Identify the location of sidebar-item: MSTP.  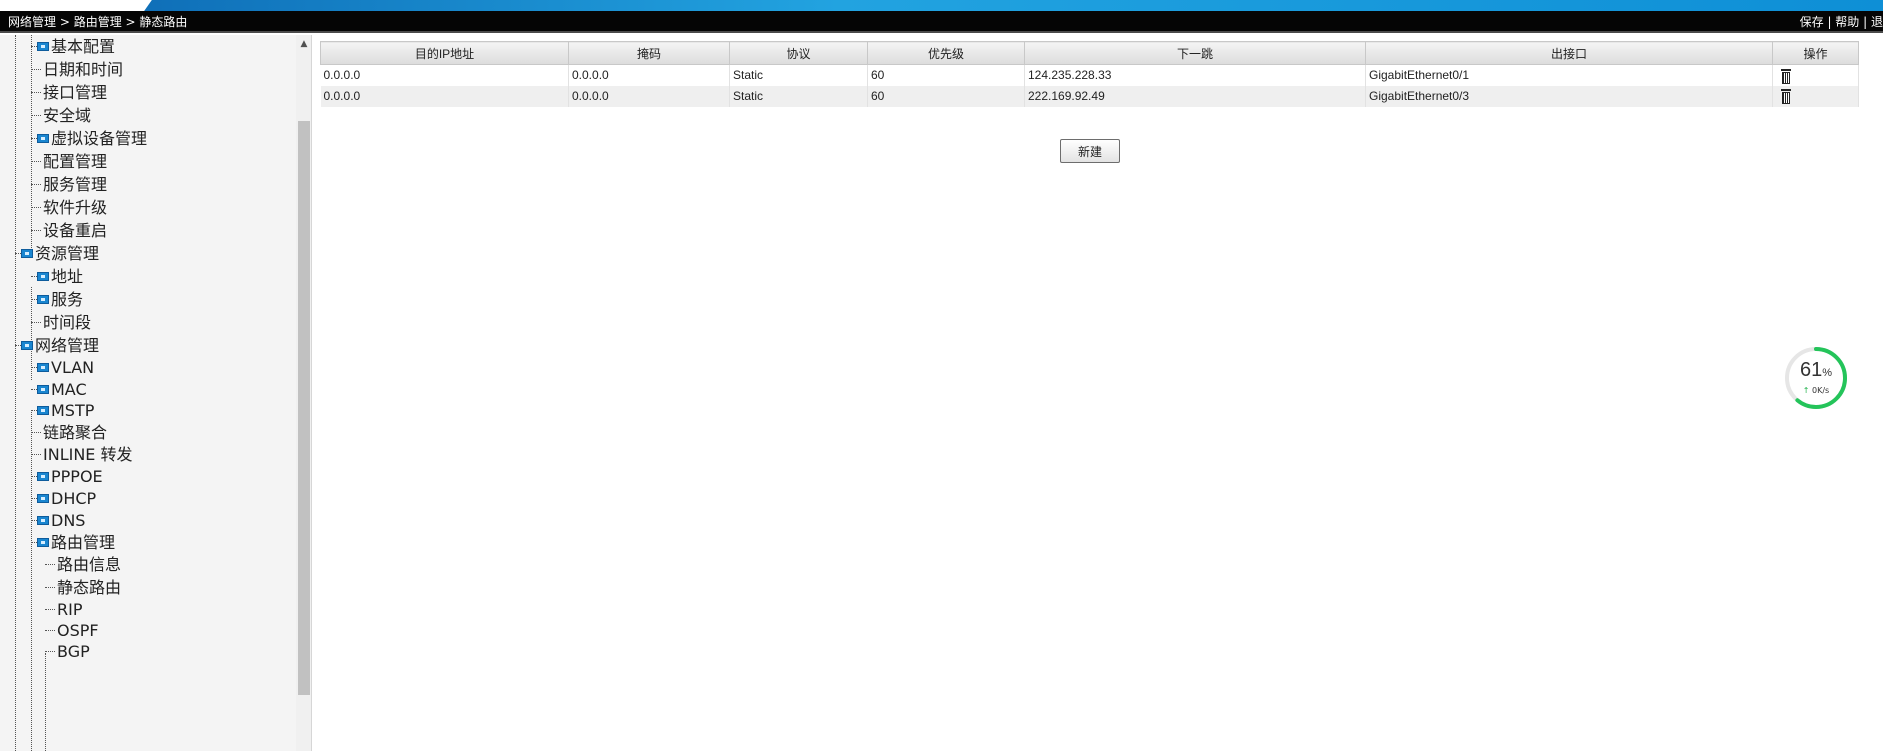
(65, 410).